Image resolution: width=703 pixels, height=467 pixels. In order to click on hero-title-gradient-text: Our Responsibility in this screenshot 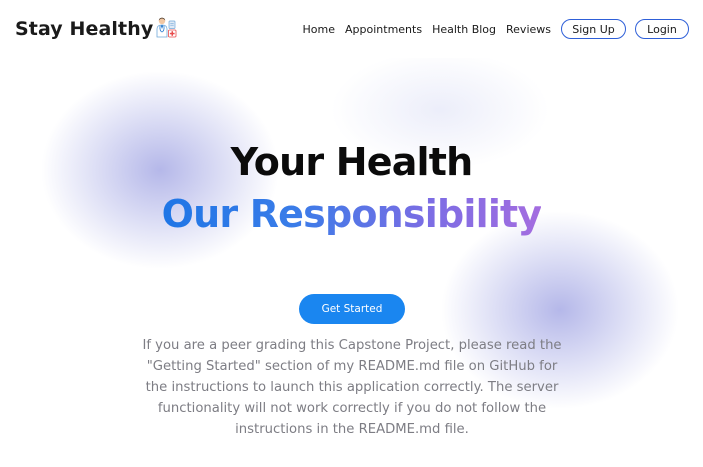, I will do `click(352, 214)`.